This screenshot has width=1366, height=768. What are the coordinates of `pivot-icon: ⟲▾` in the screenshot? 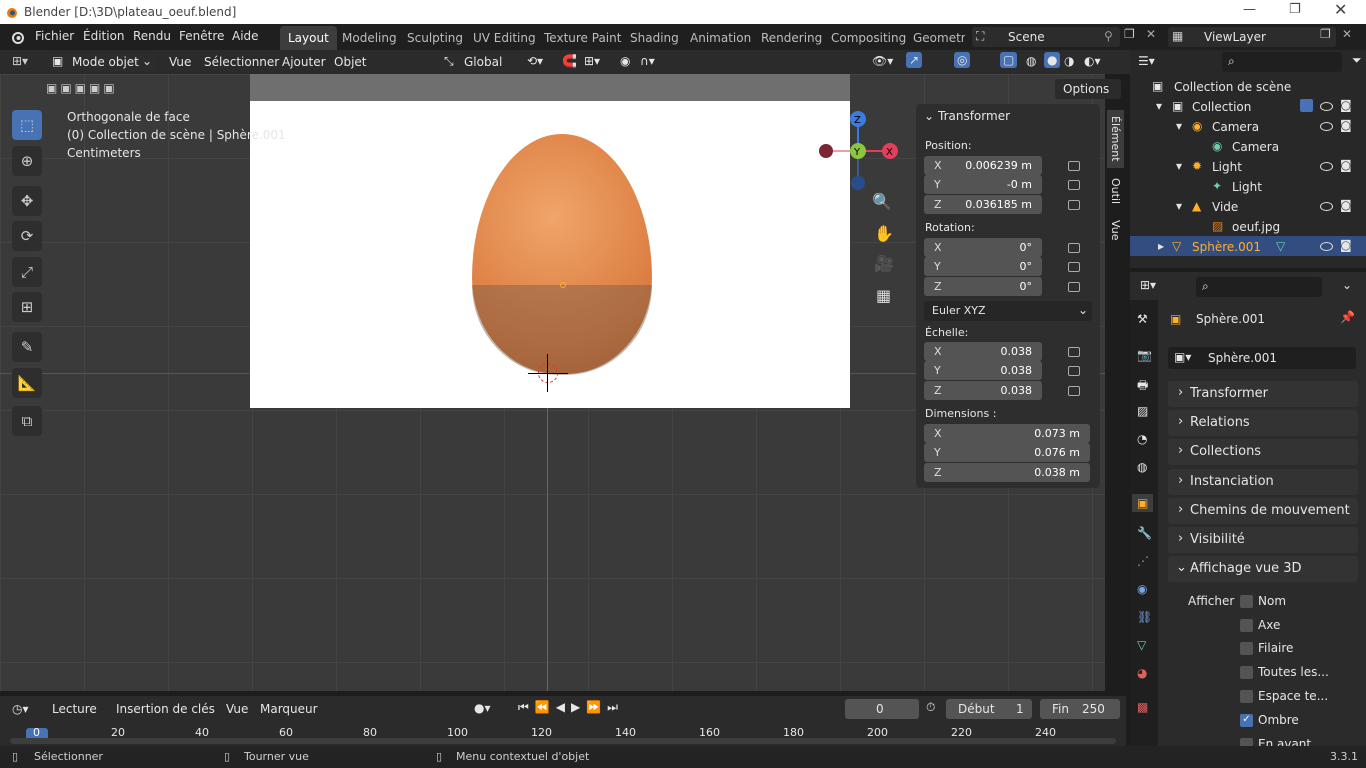 It's located at (535, 61).